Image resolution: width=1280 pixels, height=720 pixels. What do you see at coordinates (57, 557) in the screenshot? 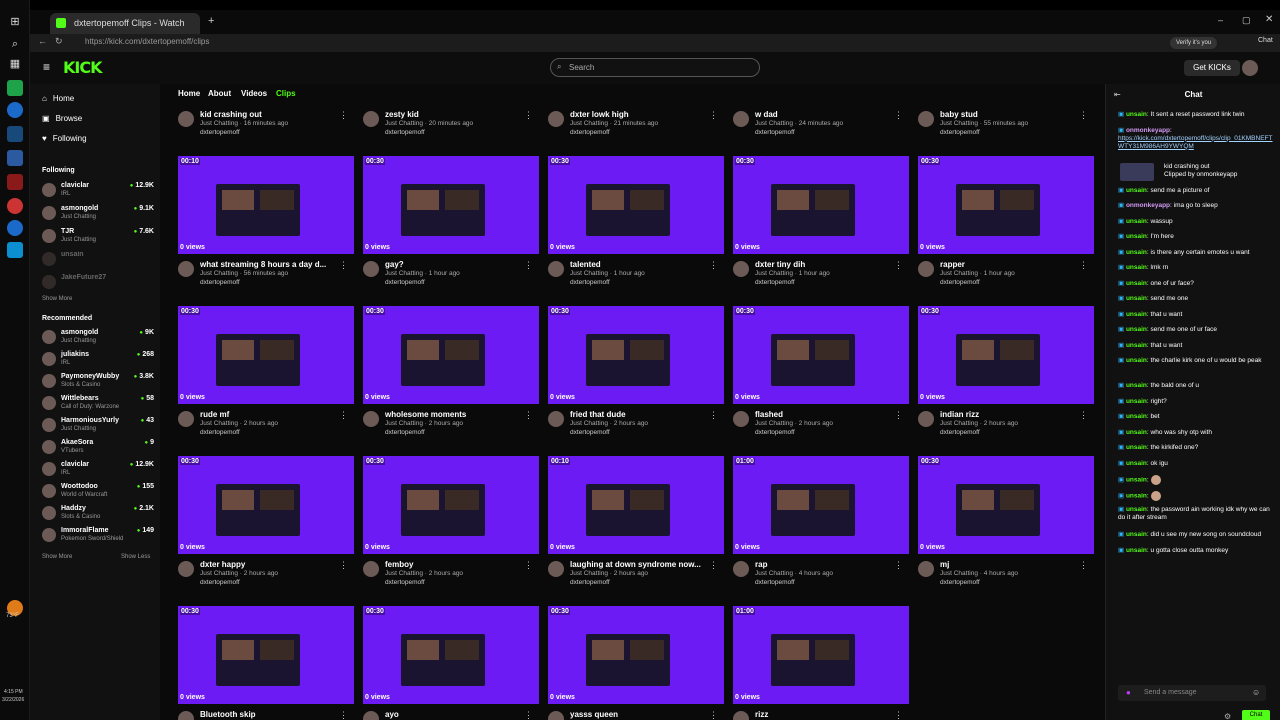
I see `show-more-recommended: Show More` at bounding box center [57, 557].